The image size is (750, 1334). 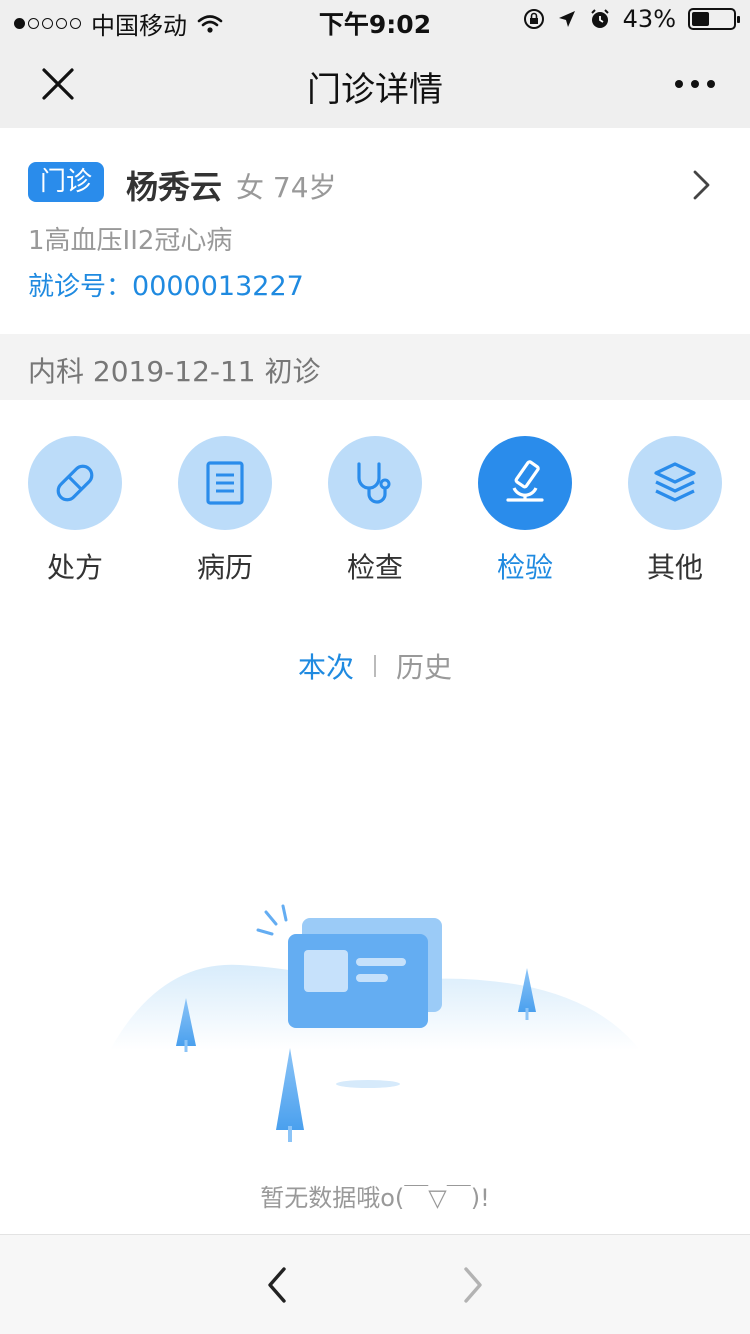 I want to click on tab-examination-circle, so click(x=375, y=483).